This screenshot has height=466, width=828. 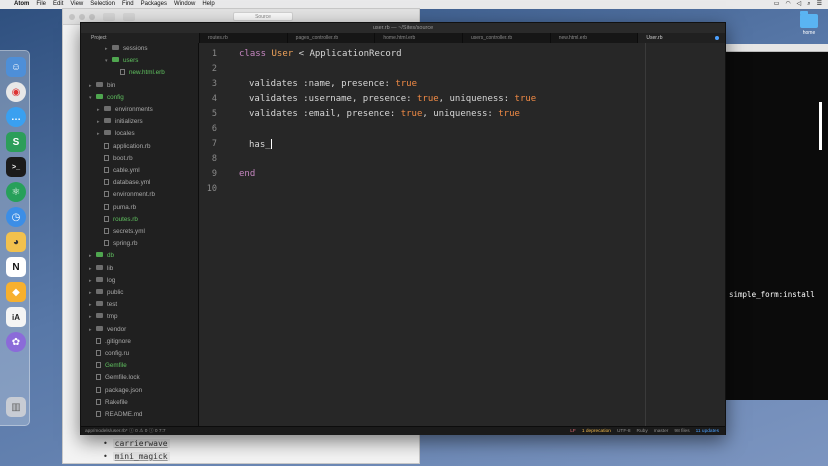 What do you see at coordinates (125, 110) in the screenshot?
I see `tree-item: ▸ environments` at bounding box center [125, 110].